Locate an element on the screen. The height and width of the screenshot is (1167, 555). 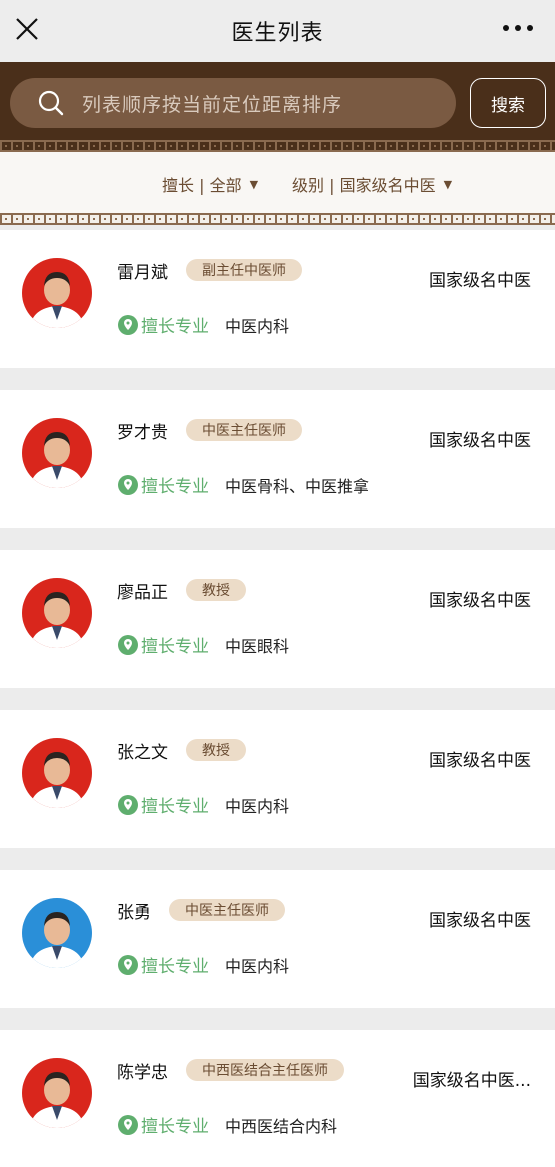
specialty-filter: 擅长 | 全部 ▼ is located at coordinates (210, 184).